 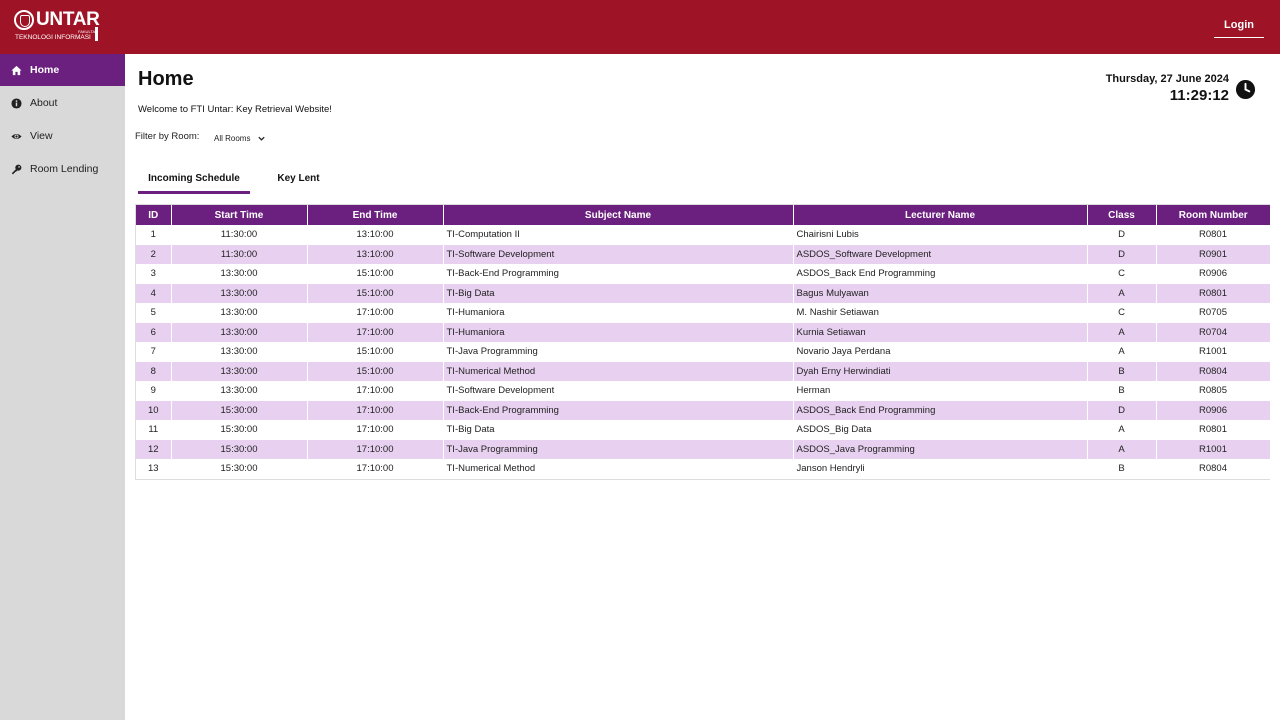 What do you see at coordinates (618, 313) in the screenshot?
I see `cell-subject: TI-Humaniora` at bounding box center [618, 313].